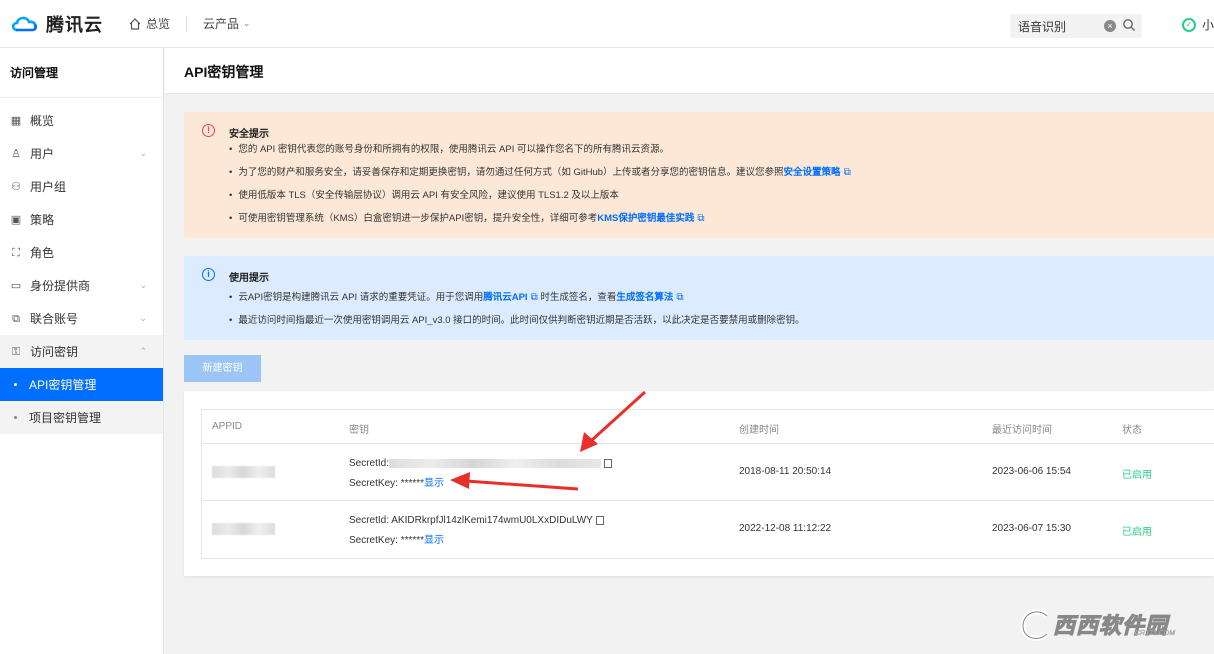  What do you see at coordinates (222, 368) in the screenshot?
I see `new-key-button: 新建密钥` at bounding box center [222, 368].